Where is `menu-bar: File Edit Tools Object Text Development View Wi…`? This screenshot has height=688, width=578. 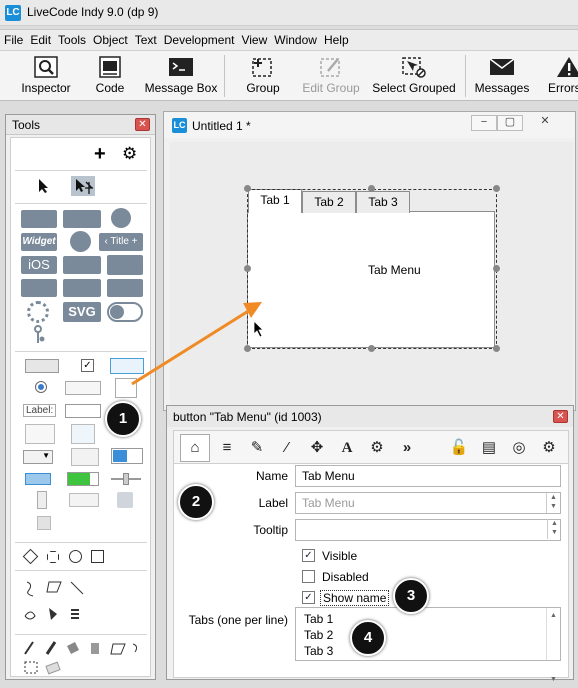
menu-bar: File Edit Tools Object Text Development View Wi… is located at coordinates (289, 40).